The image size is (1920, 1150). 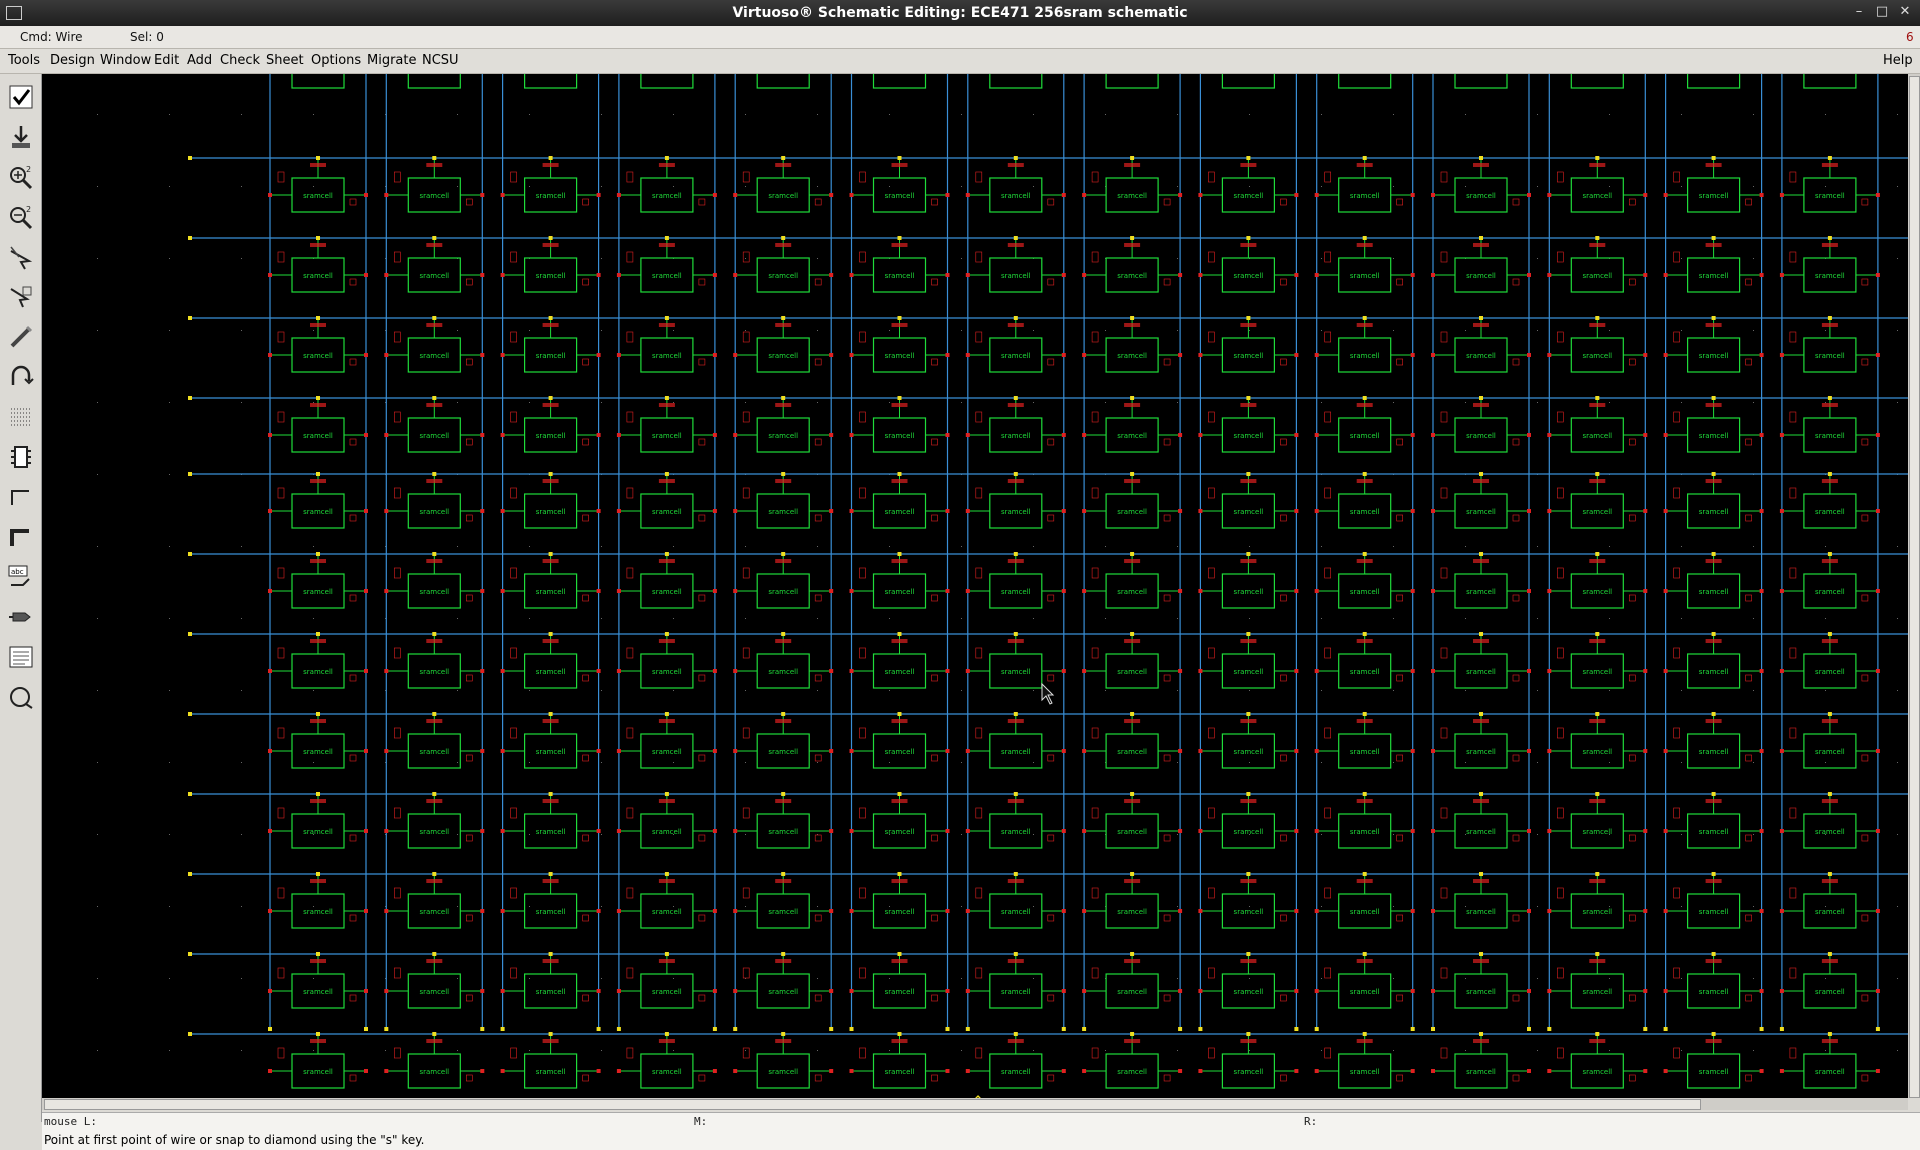 I want to click on wire-name-icon: abc, so click(x=21, y=577).